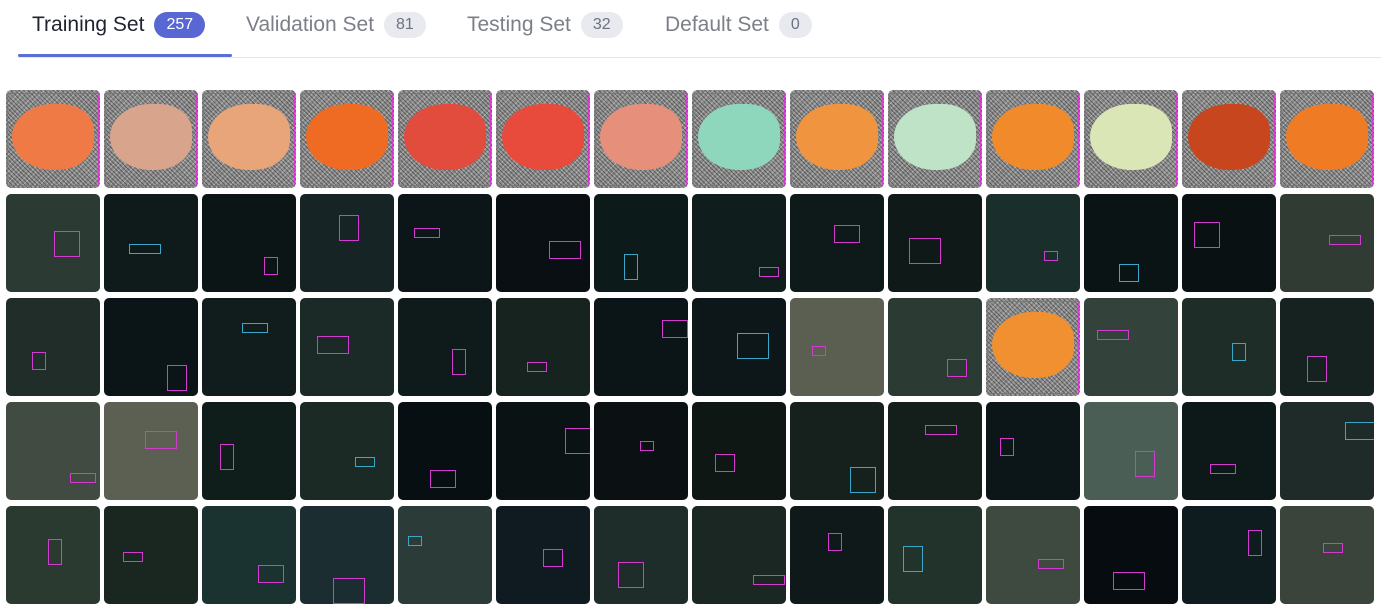 The image size is (1381, 608). Describe the element at coordinates (405, 25) in the screenshot. I see `count-badge: 81` at that location.